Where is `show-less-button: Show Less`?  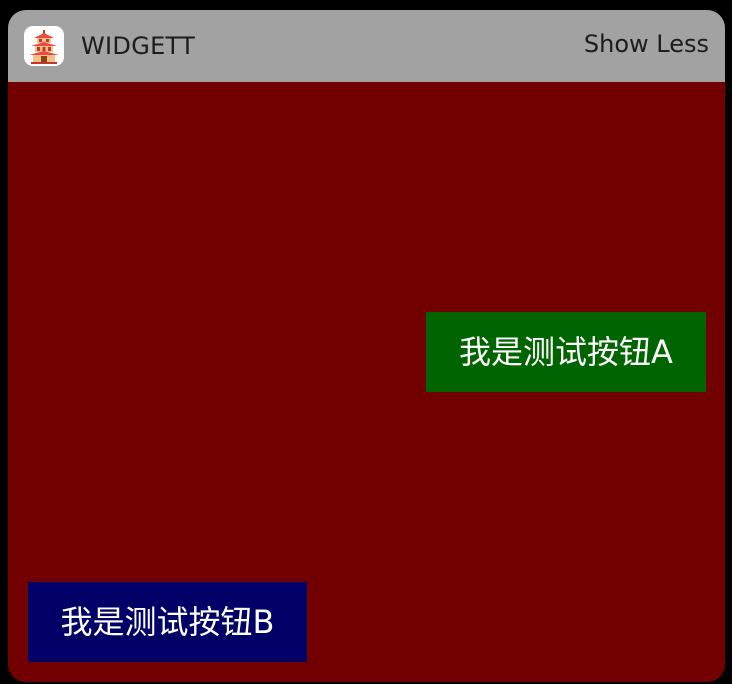 show-less-button: Show Less is located at coordinates (646, 44).